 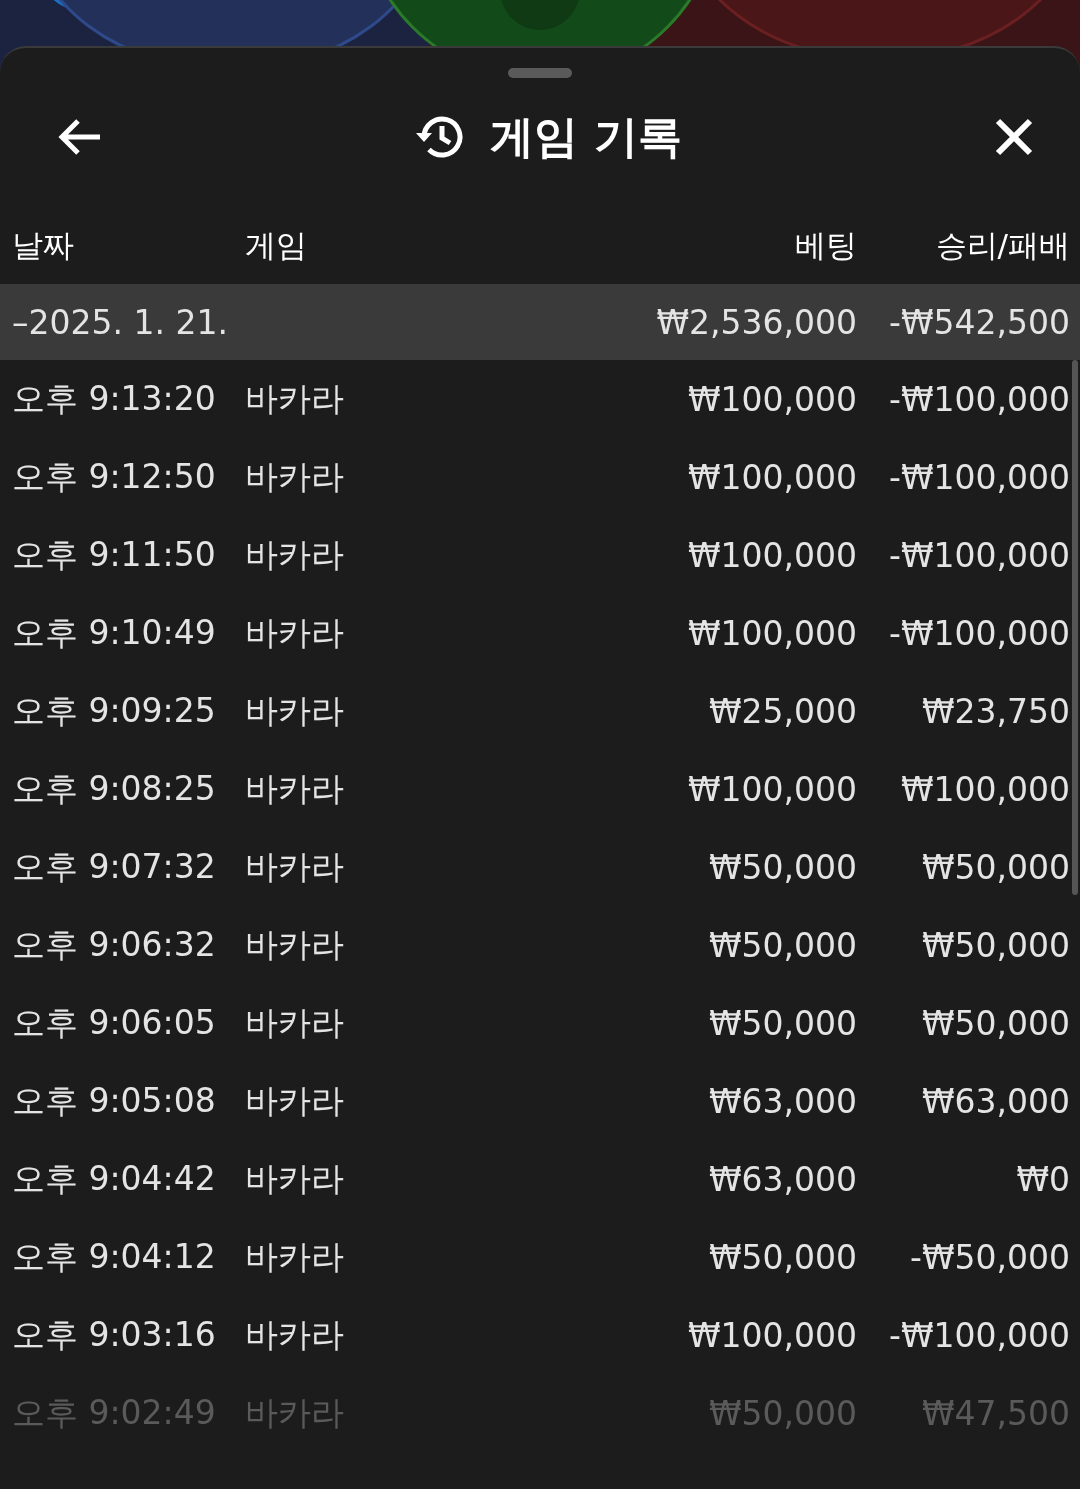 What do you see at coordinates (114, 1412) in the screenshot?
I see `time-cell-text: 오후 9:02:49` at bounding box center [114, 1412].